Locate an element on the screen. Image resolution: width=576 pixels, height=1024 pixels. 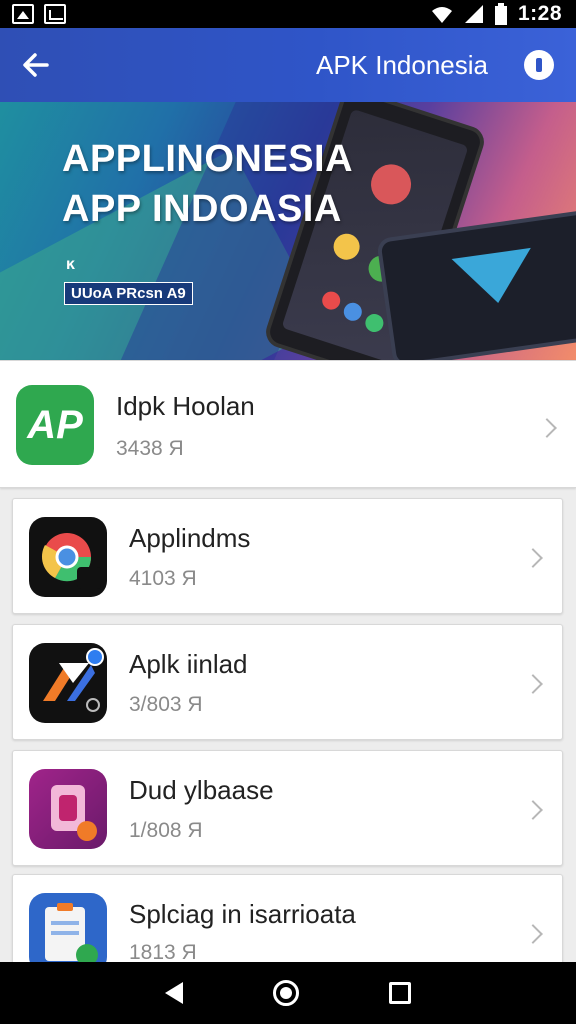
arrow-left-icon is located at coordinates (36, 65).